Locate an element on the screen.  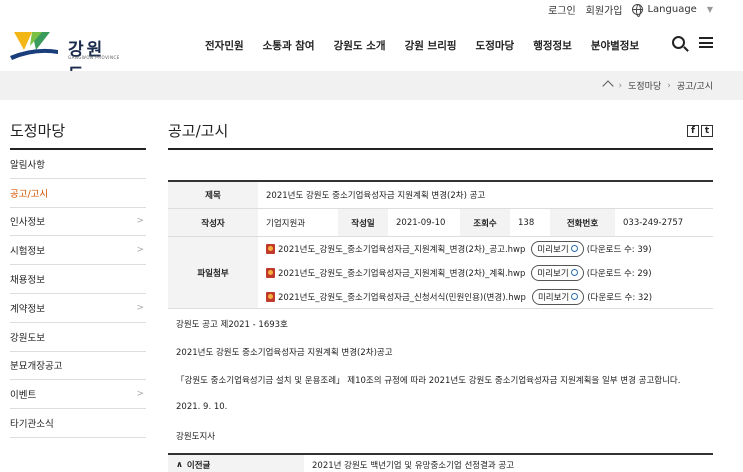
date-value: 2021-09-10 is located at coordinates (421, 222).